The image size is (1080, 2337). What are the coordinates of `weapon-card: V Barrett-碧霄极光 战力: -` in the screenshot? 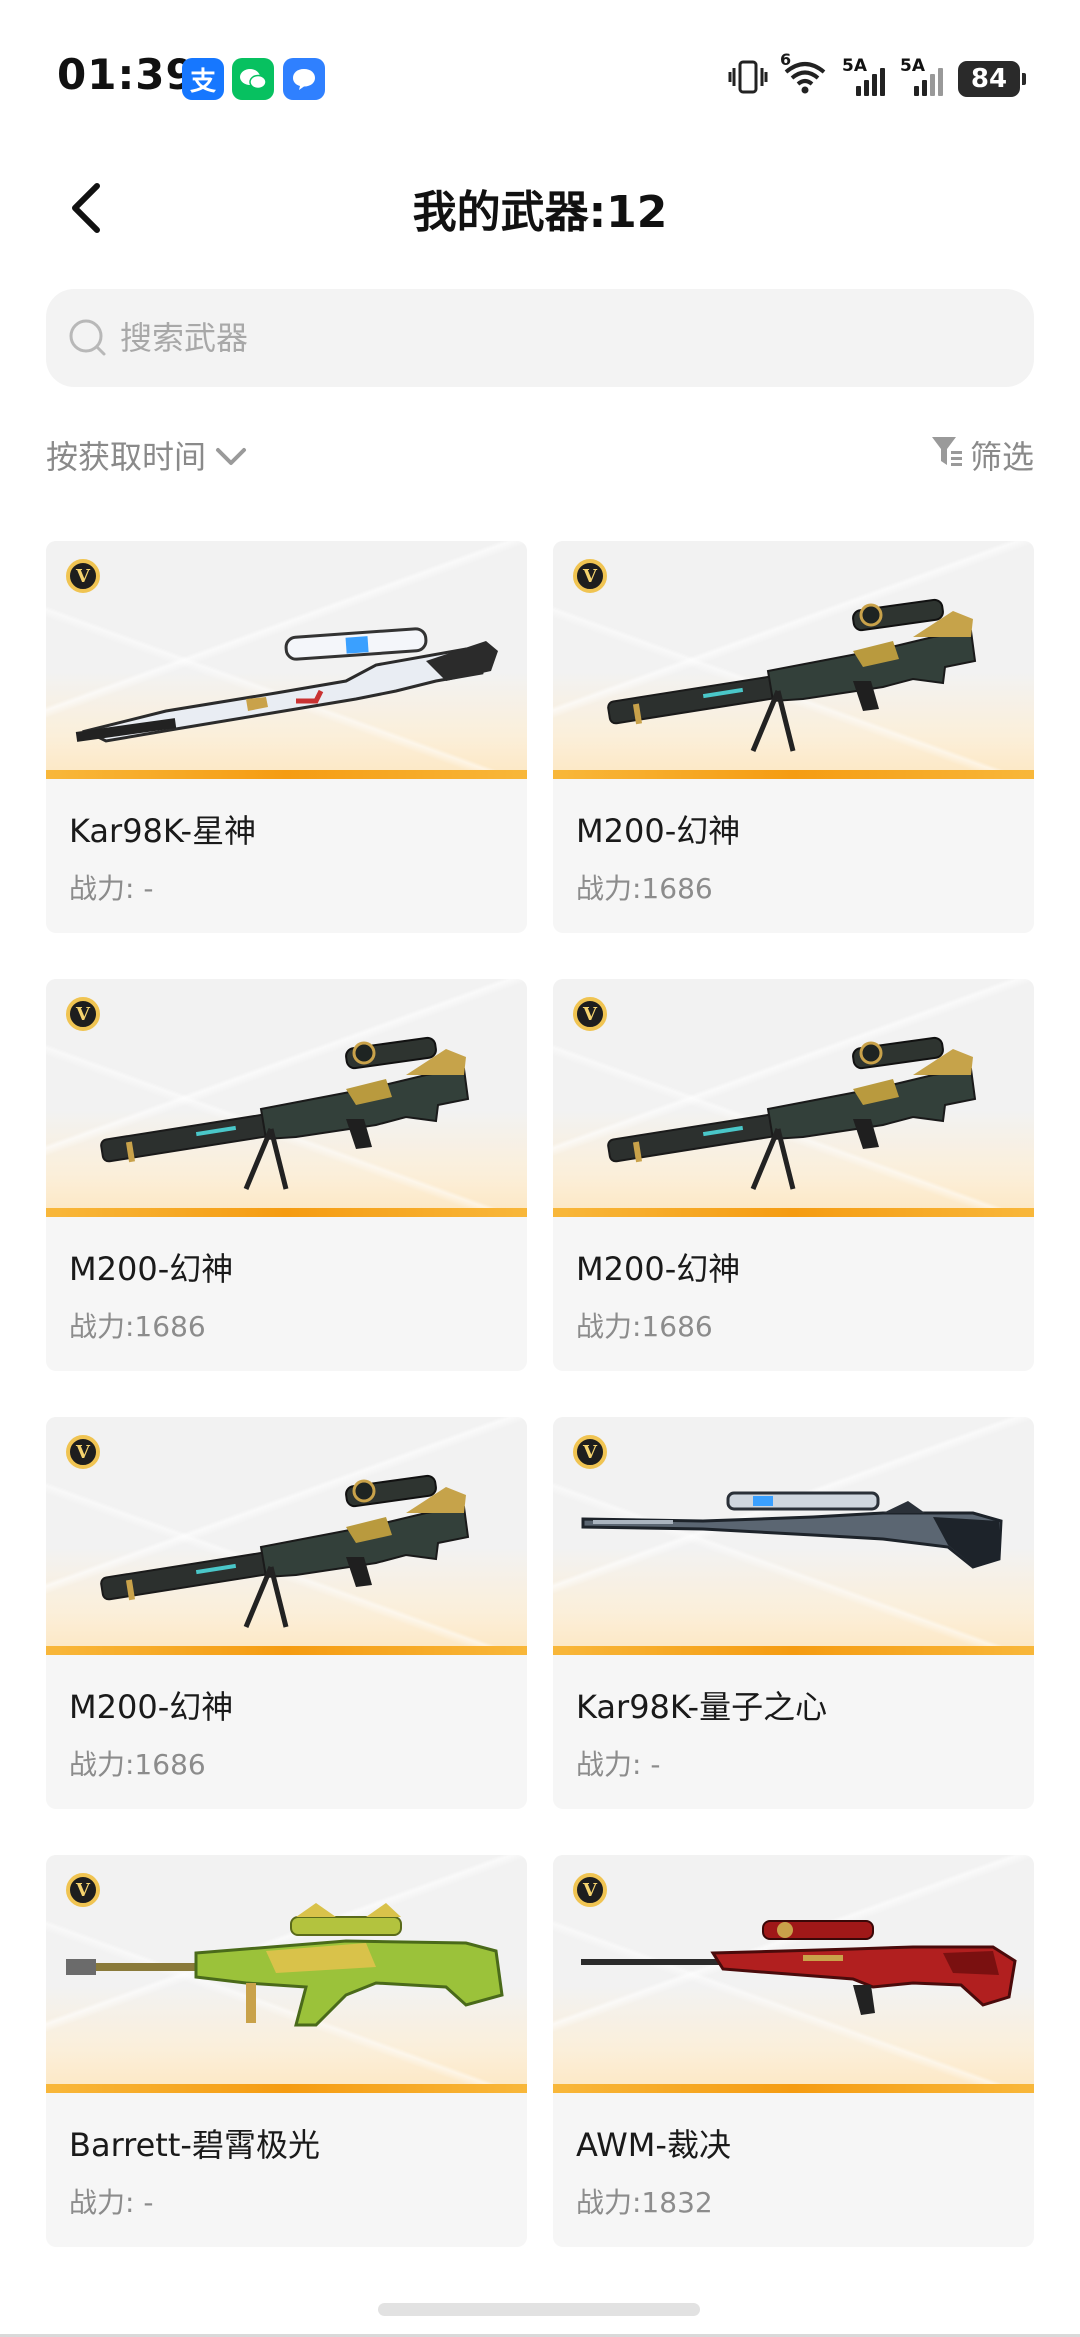 It's located at (286, 2051).